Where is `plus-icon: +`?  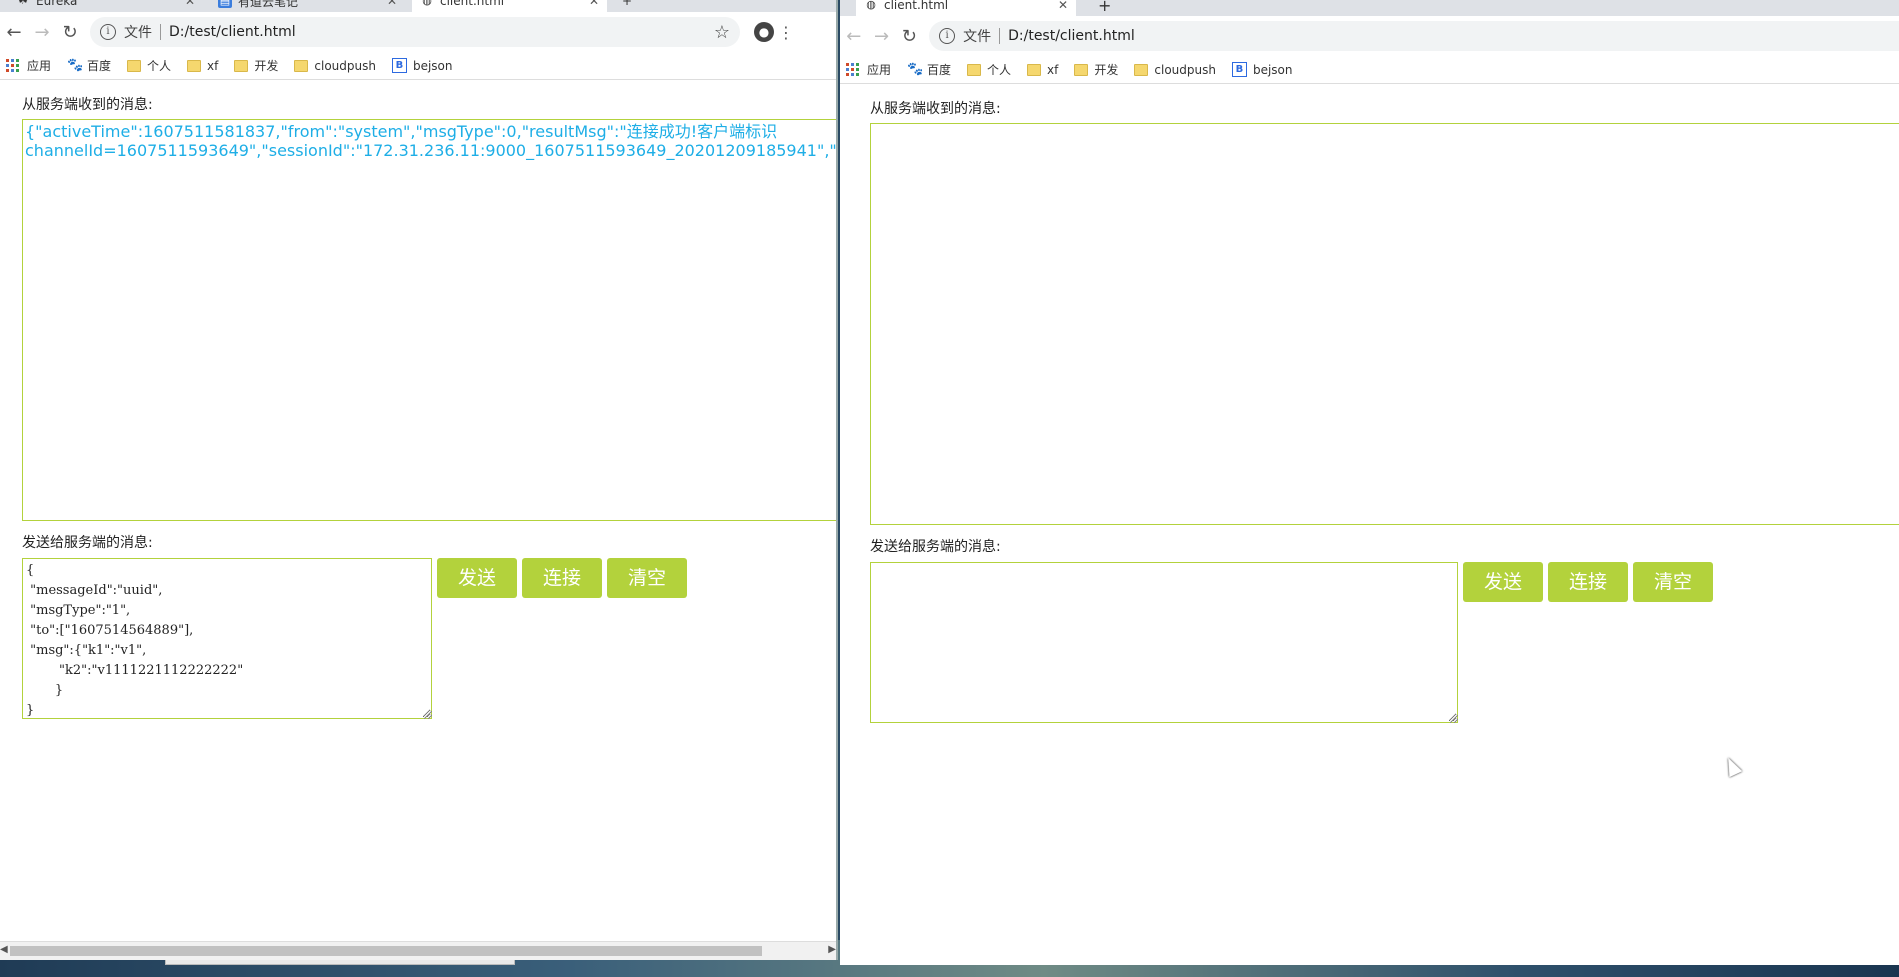
plus-icon: + is located at coordinates (627, 4).